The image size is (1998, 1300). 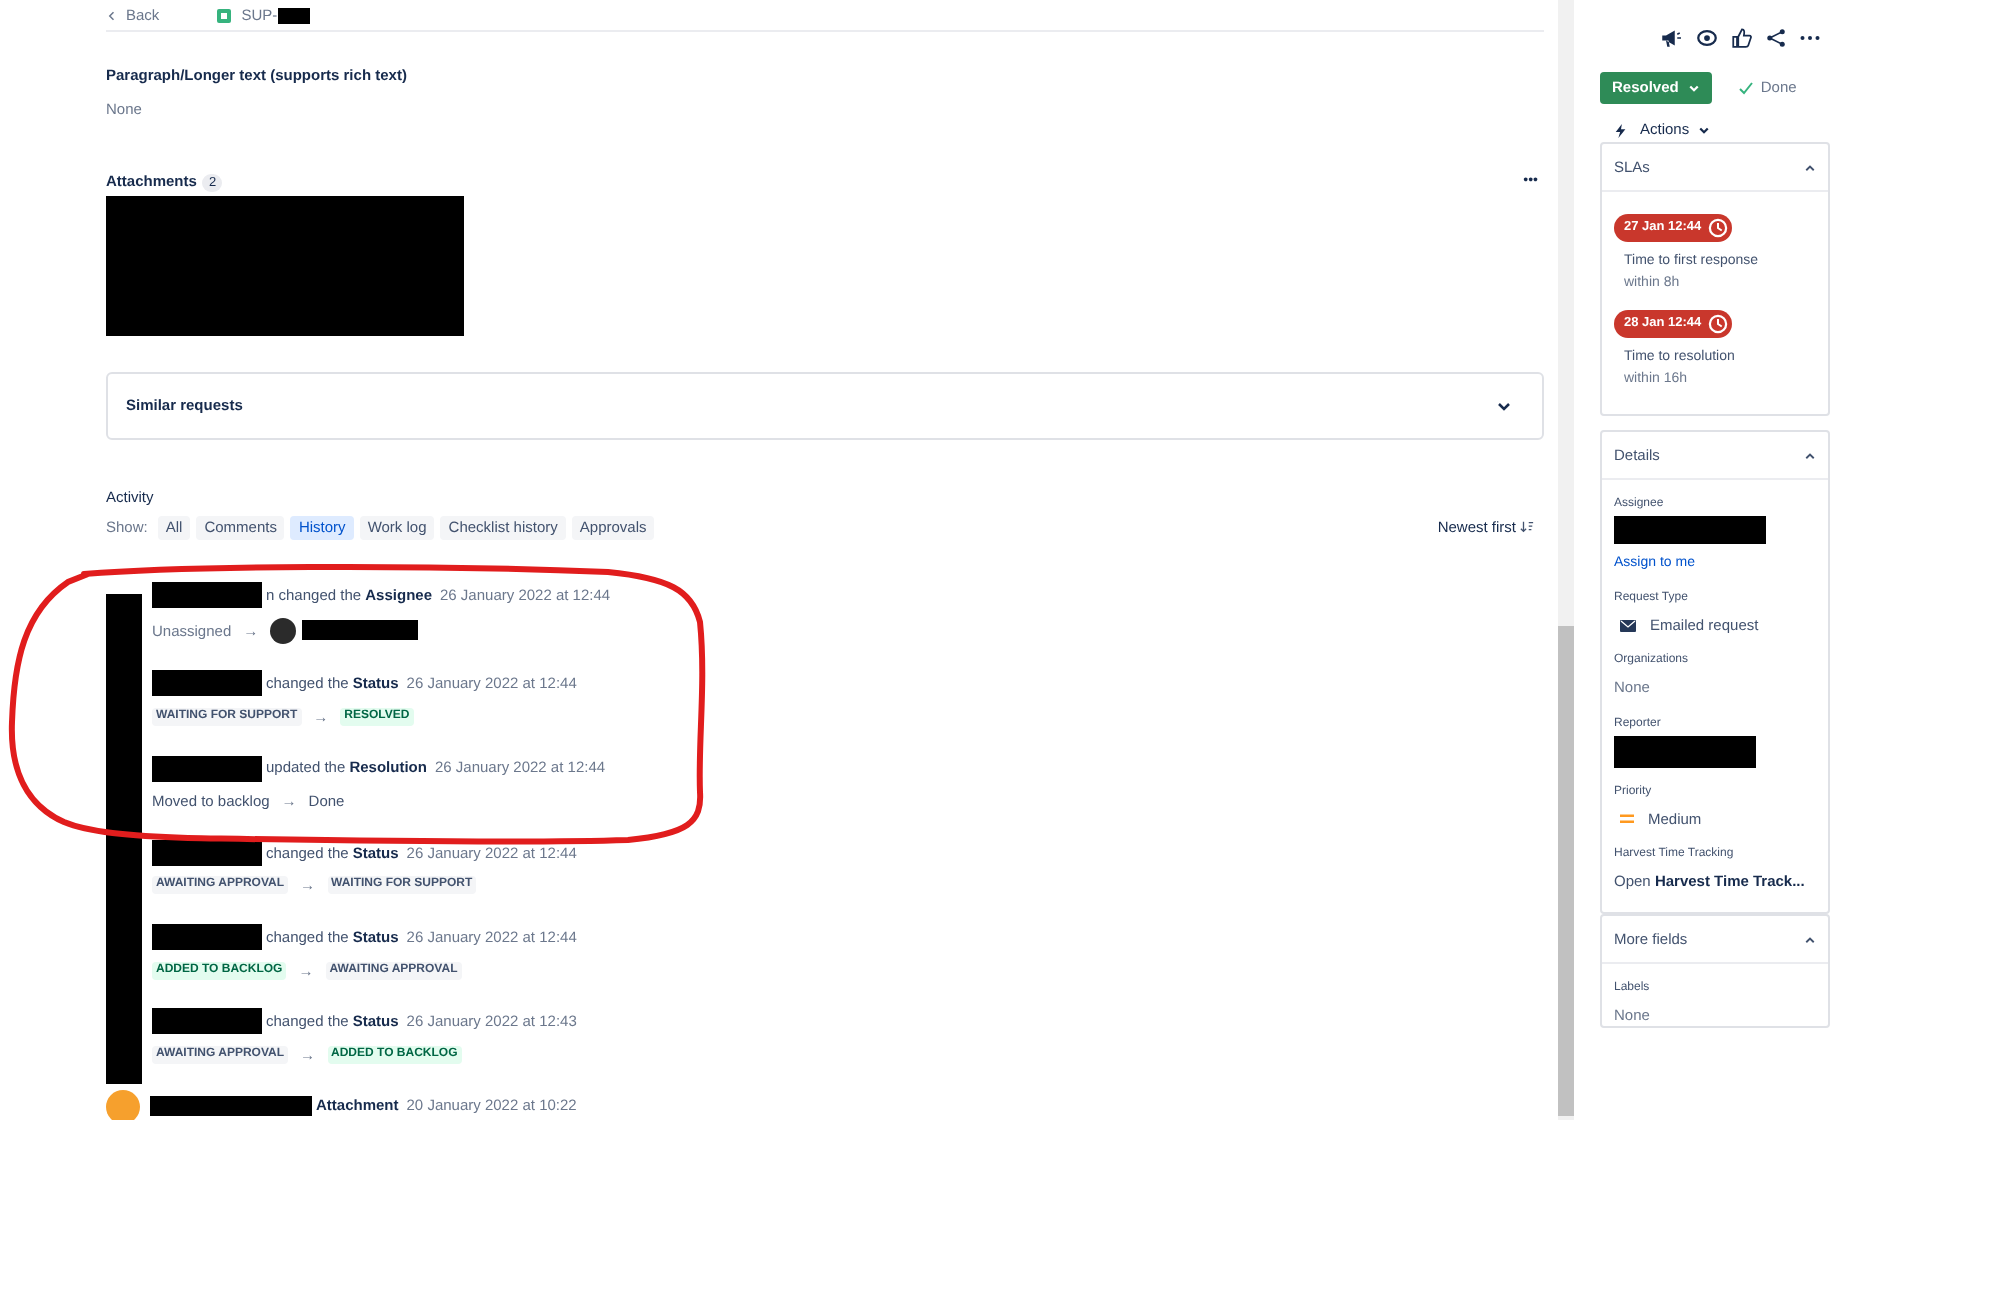 I want to click on share-icon, so click(x=1776, y=38).